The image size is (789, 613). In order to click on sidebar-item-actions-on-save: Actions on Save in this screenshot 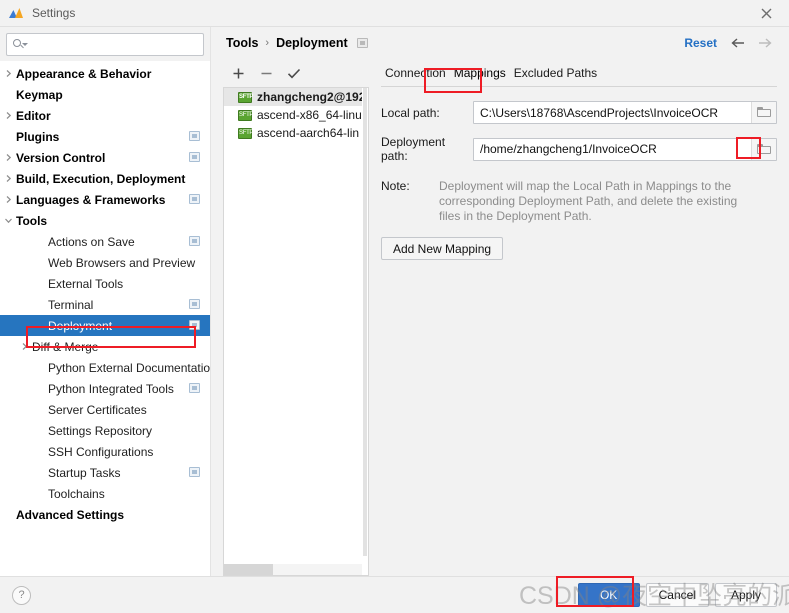, I will do `click(105, 241)`.